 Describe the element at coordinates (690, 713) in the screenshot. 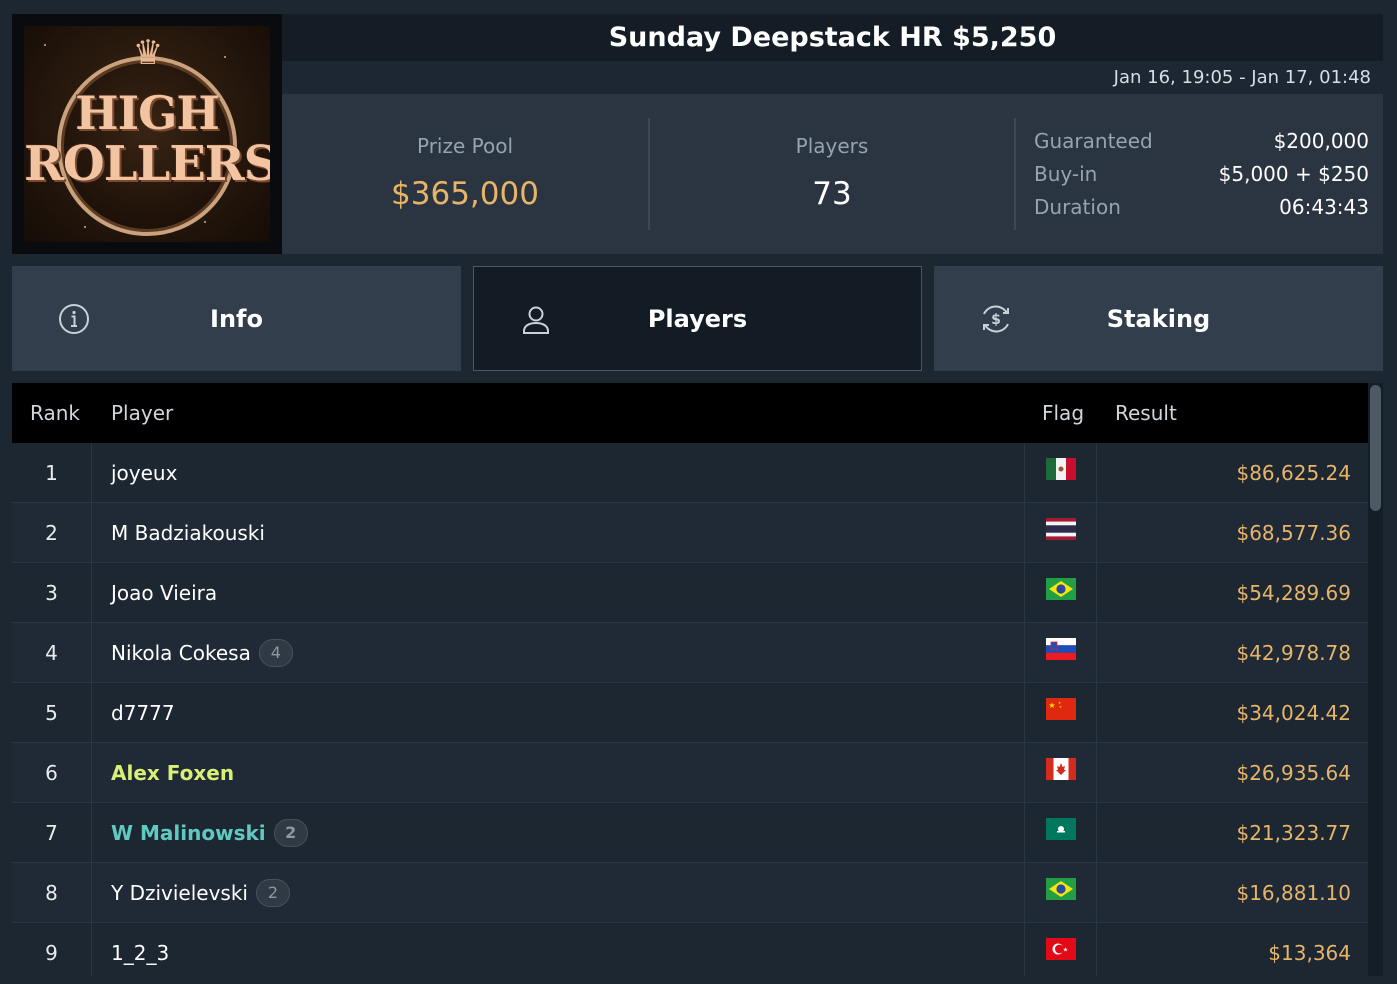

I see `table-row: 5 d7777 ★ ★ ★ $34,024.42` at that location.